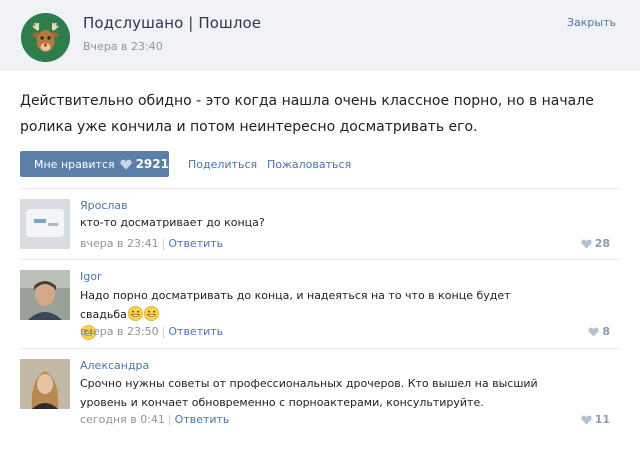 The width and height of the screenshot is (640, 451). I want to click on group-title: Подслушано | Пошлое, so click(172, 23).